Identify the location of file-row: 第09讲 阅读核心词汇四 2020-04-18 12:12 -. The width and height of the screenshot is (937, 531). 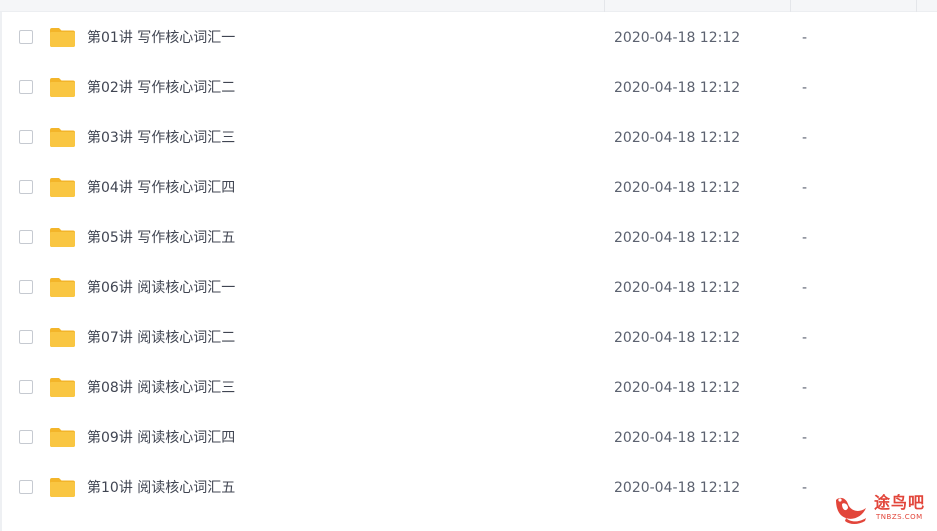
(468, 438).